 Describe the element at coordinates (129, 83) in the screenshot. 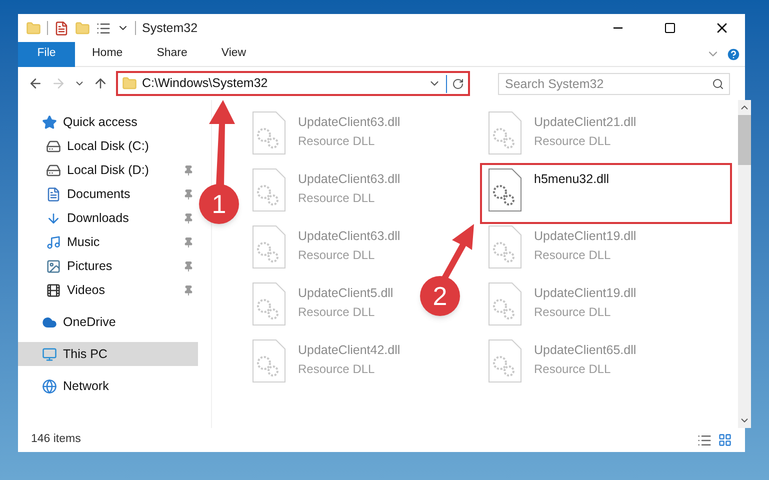

I see `folder-icon` at that location.